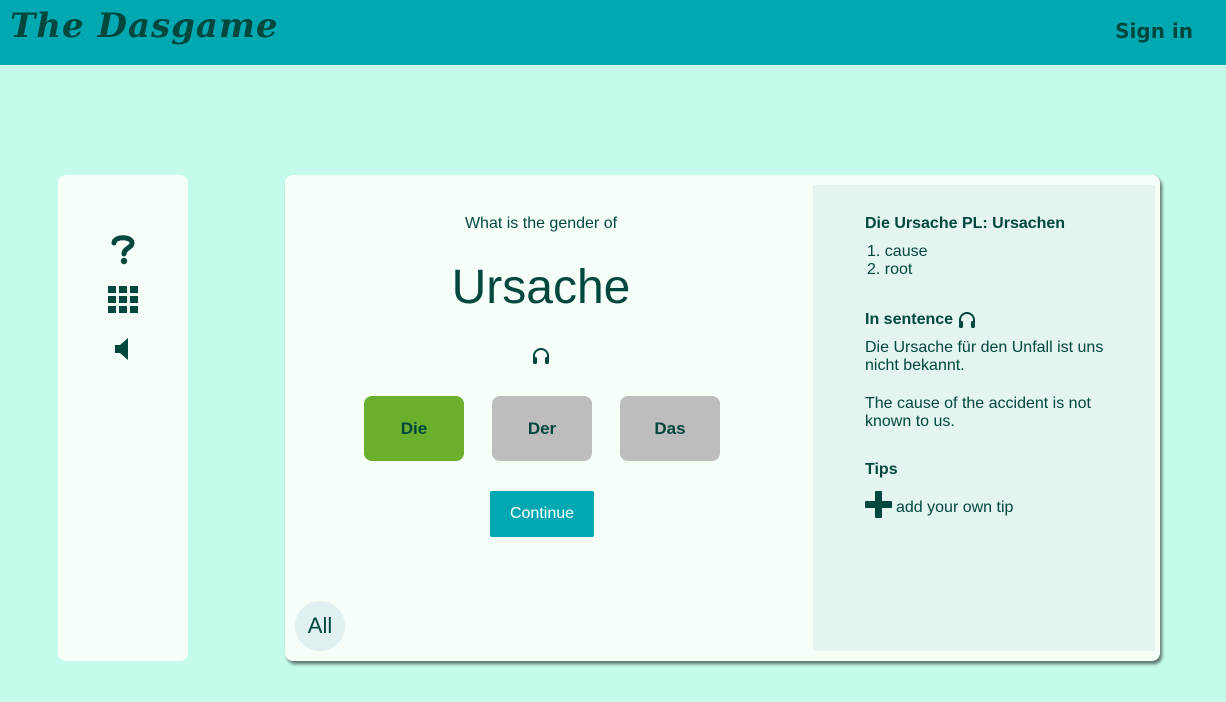  What do you see at coordinates (541, 287) in the screenshot?
I see `quiz-word: Ursache` at bounding box center [541, 287].